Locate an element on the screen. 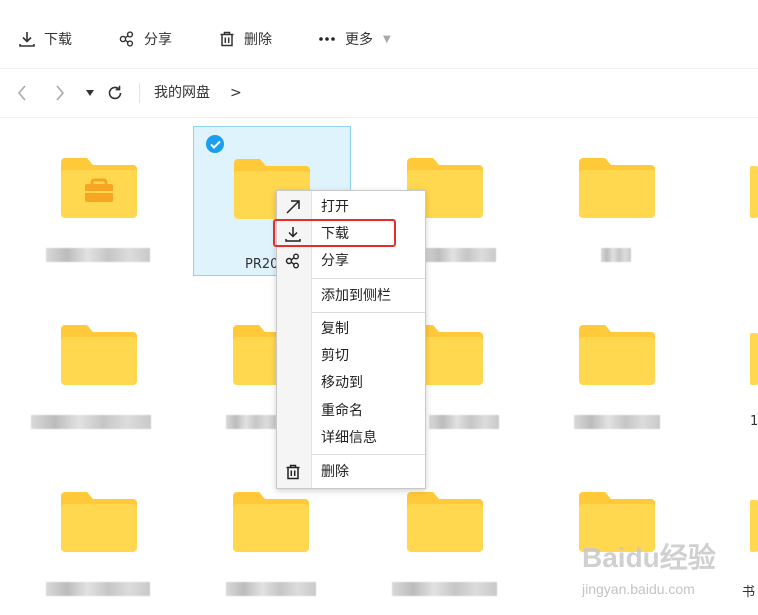 Image resolution: width=758 pixels, height=615 pixels. menu-item-label: 添加到侧栏 is located at coordinates (356, 296).